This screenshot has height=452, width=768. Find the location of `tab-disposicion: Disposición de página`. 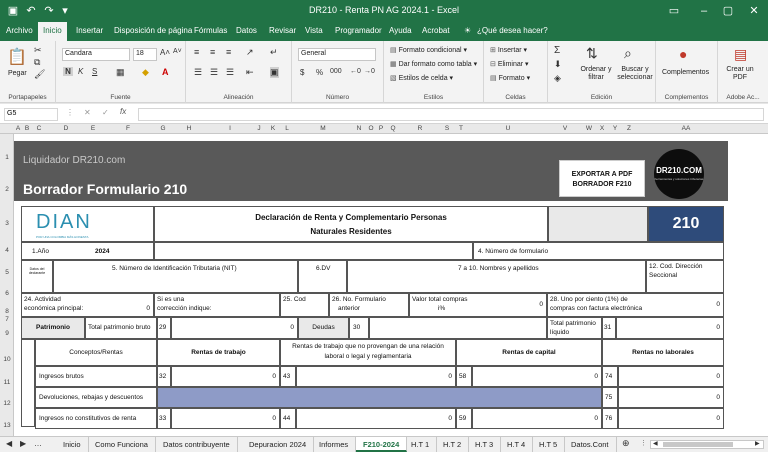

tab-disposicion: Disposición de página is located at coordinates (153, 30).